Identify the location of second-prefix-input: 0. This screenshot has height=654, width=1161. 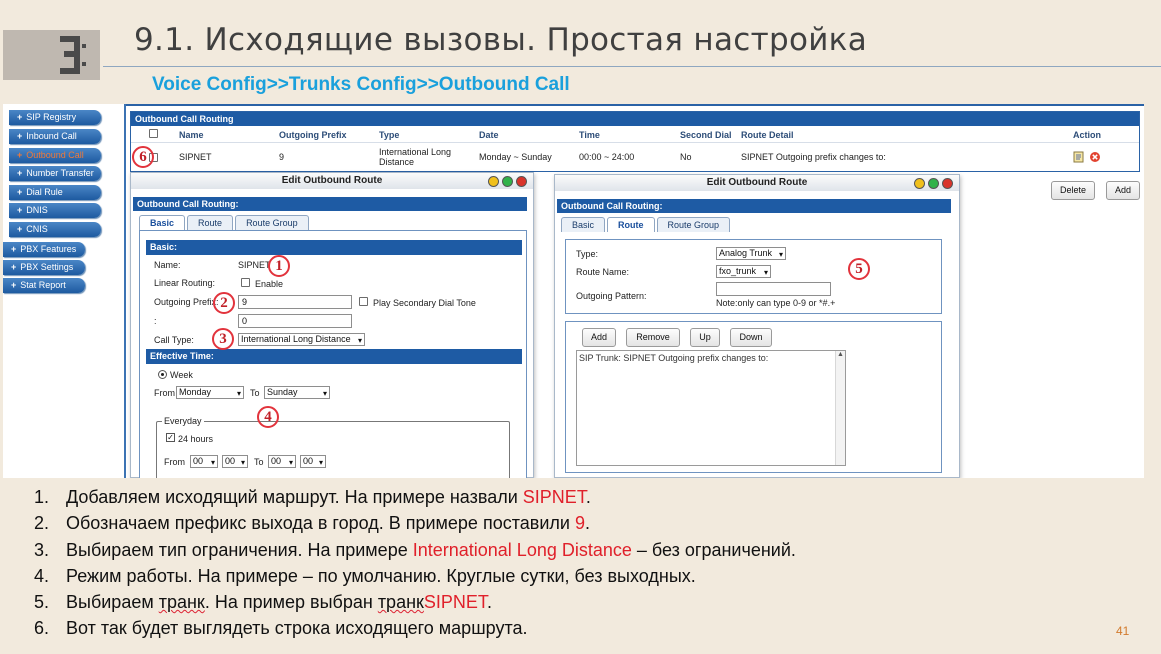
(295, 321).